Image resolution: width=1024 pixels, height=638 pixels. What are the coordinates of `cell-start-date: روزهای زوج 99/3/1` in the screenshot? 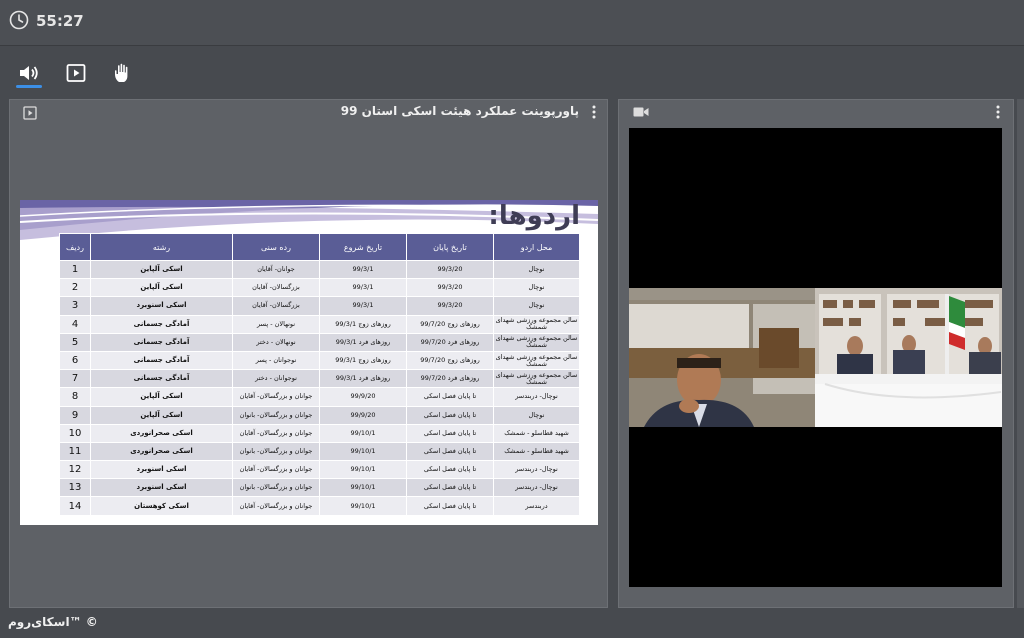 It's located at (363, 324).